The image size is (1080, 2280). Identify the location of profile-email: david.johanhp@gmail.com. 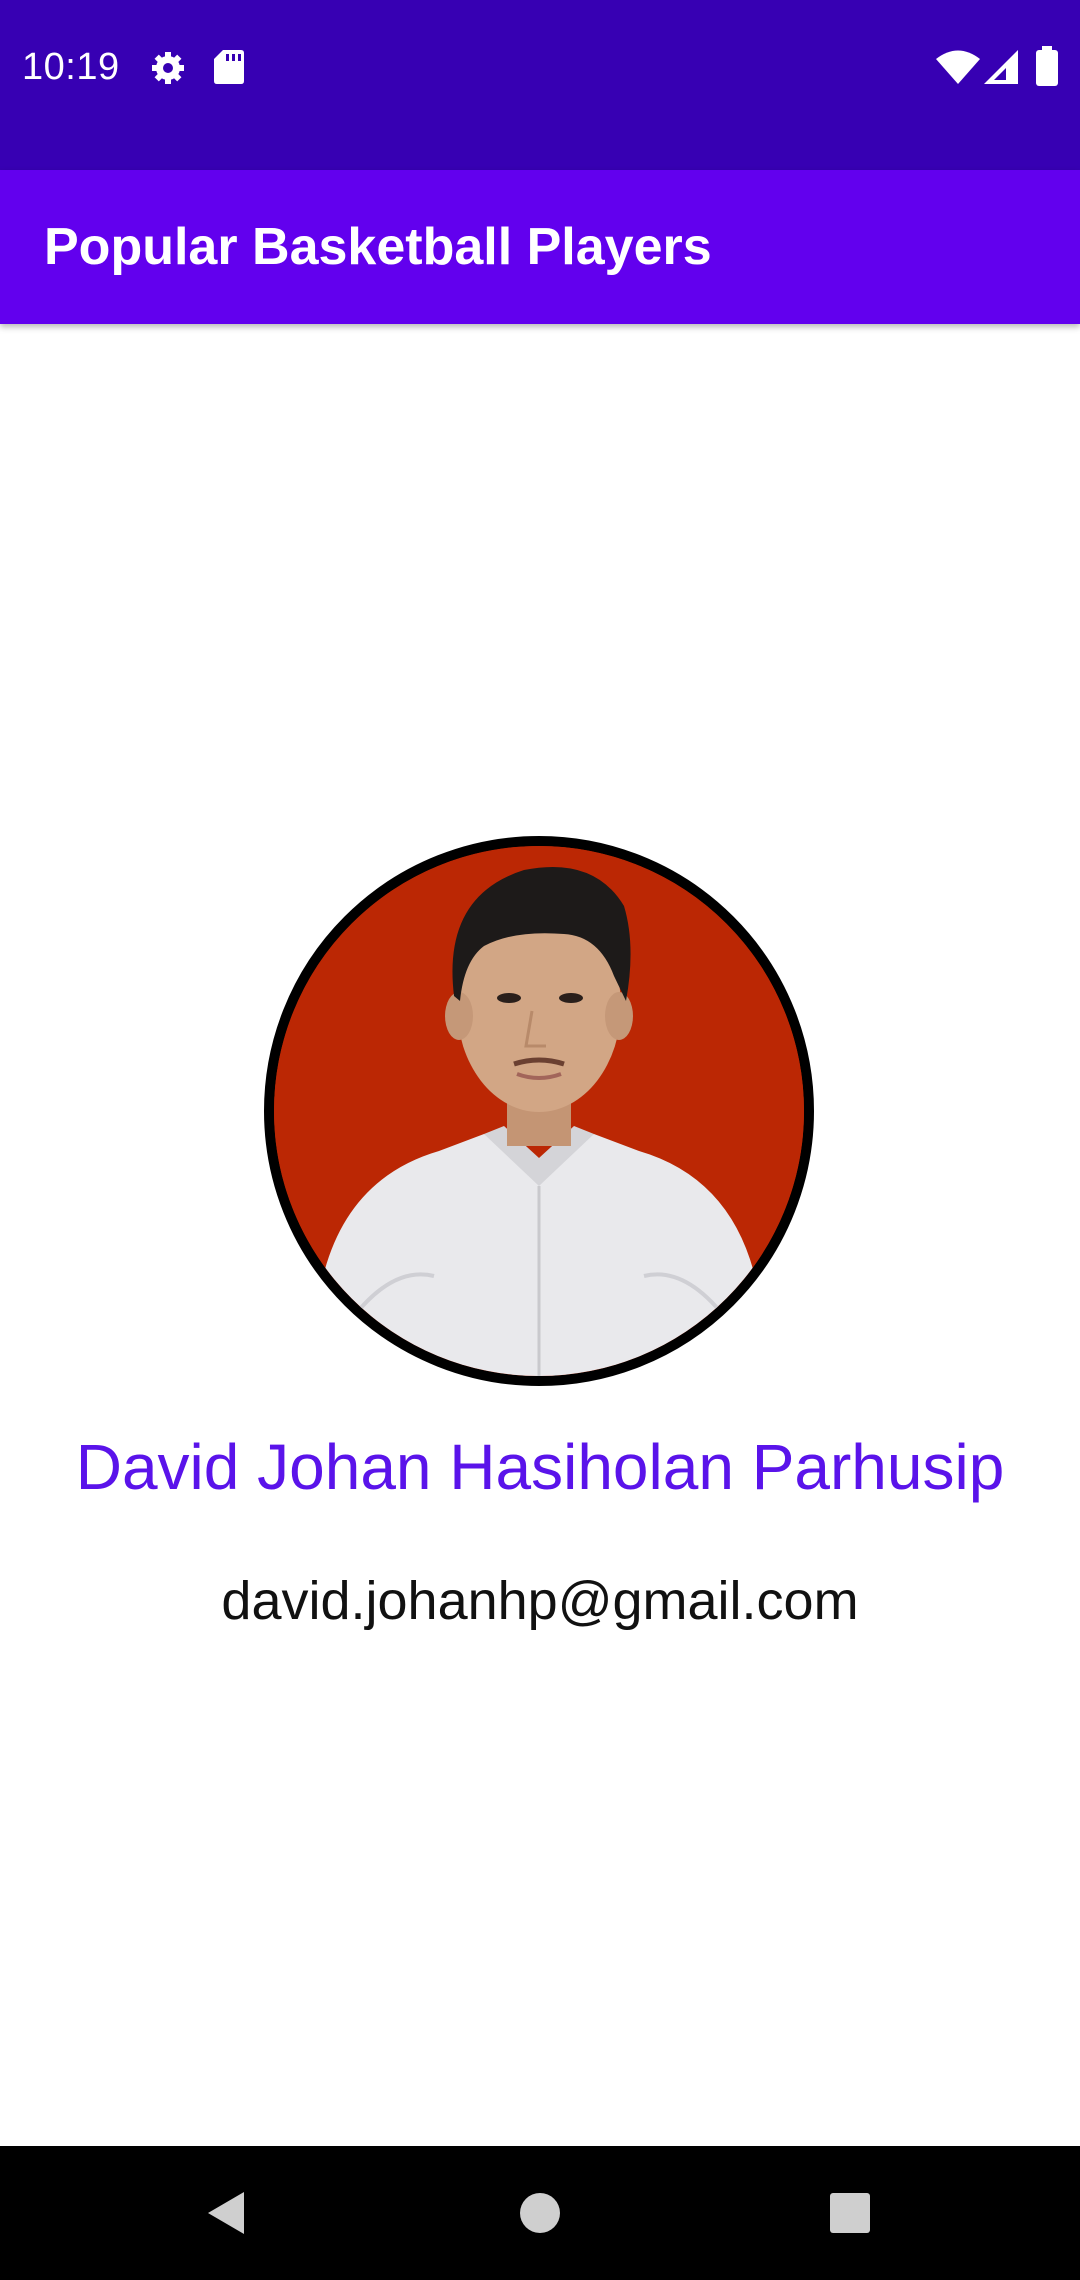
(540, 1601).